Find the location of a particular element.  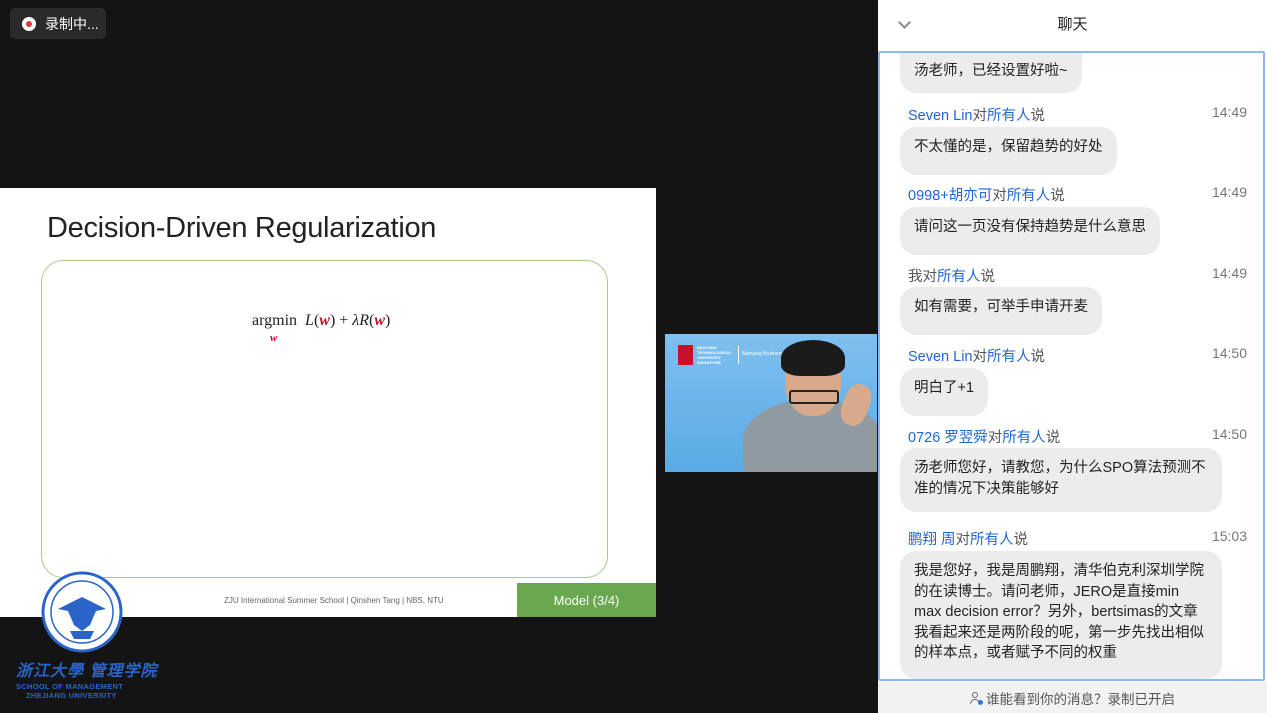

formula-w1: w is located at coordinates (324, 320).